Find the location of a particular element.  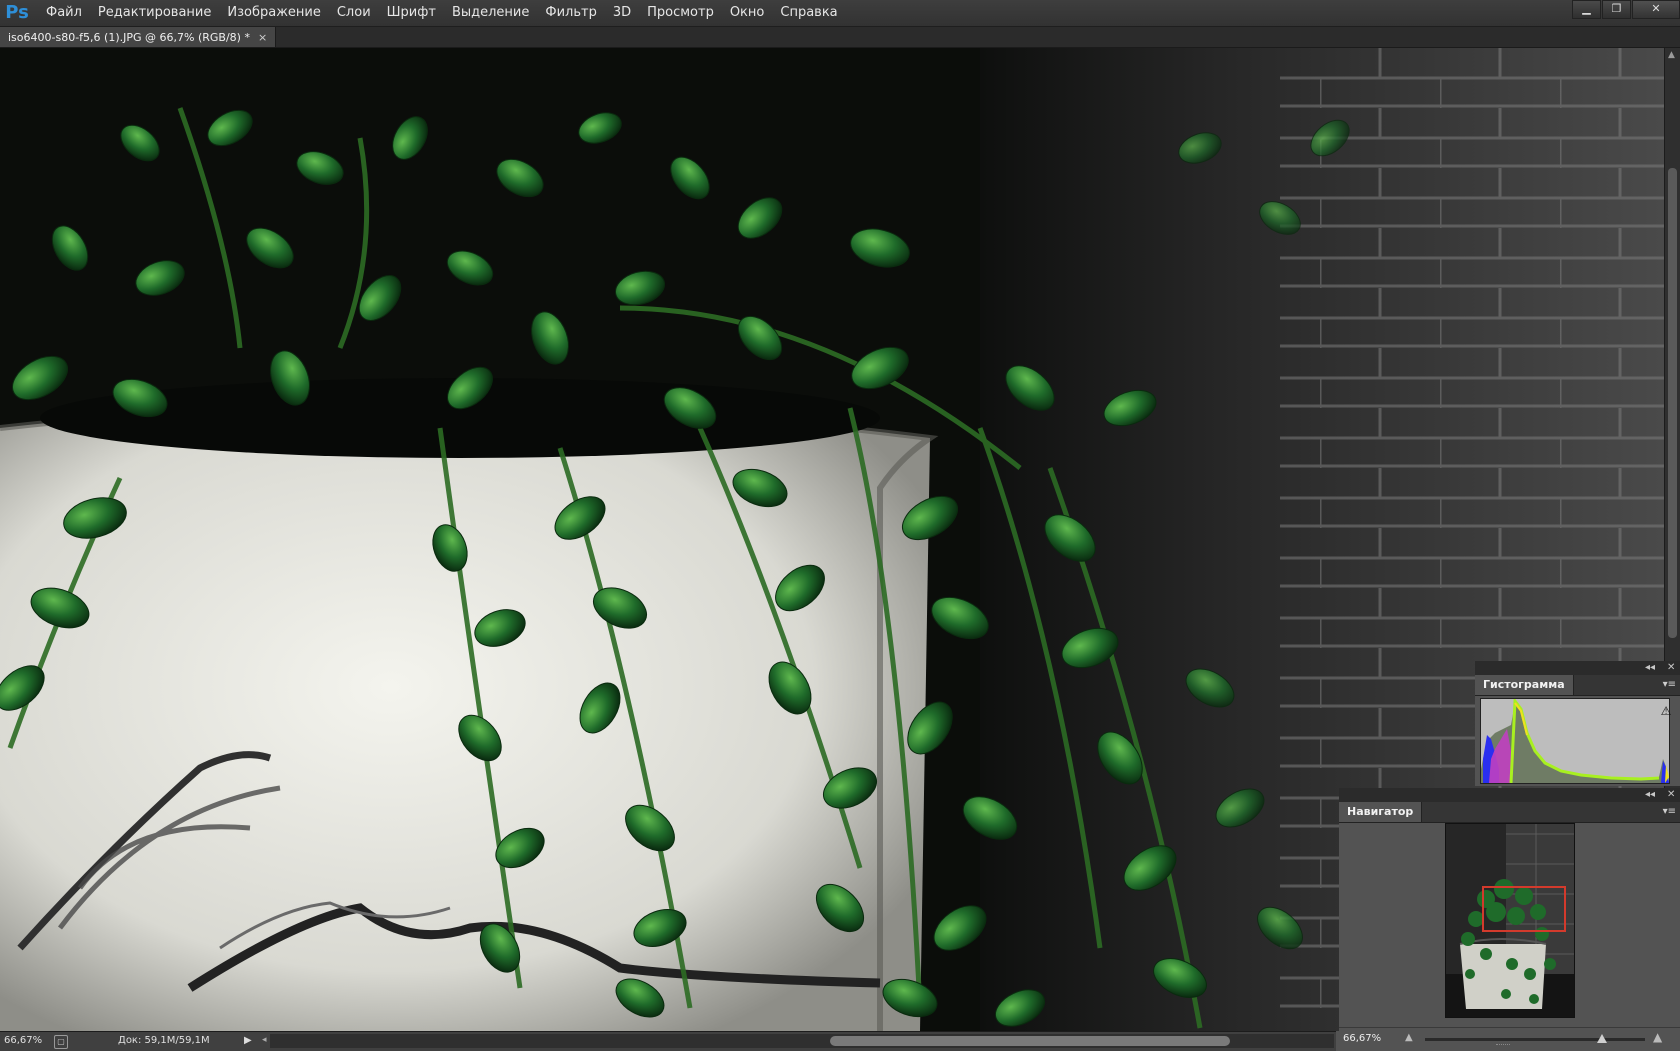

menu-type: Шрифт is located at coordinates (411, 13).